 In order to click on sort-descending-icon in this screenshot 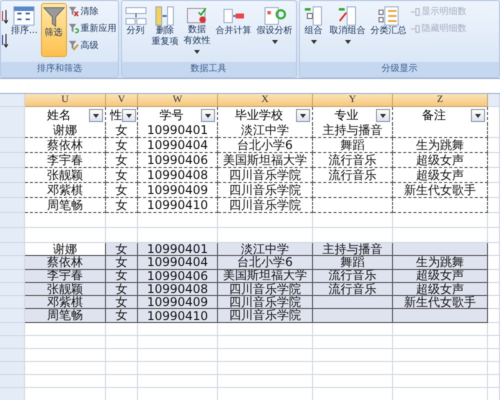, I will do `click(5, 41)`.